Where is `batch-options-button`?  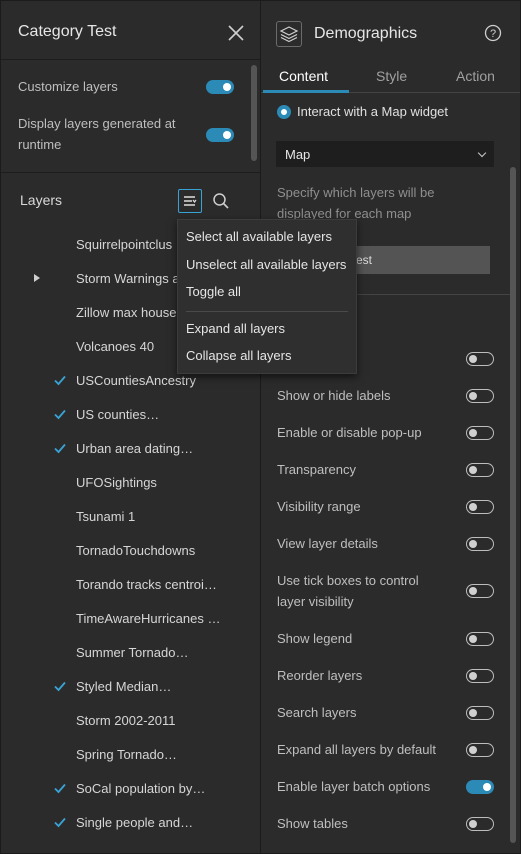 batch-options-button is located at coordinates (190, 201).